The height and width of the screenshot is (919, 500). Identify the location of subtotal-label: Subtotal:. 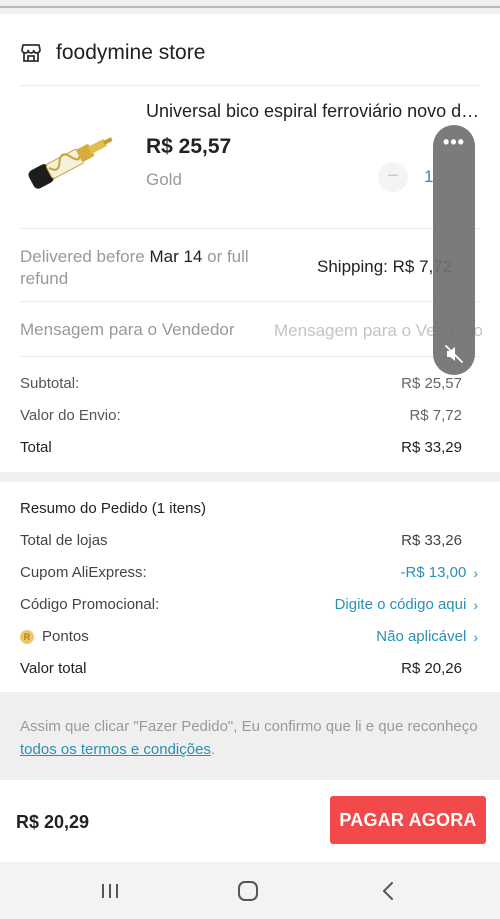
(50, 383).